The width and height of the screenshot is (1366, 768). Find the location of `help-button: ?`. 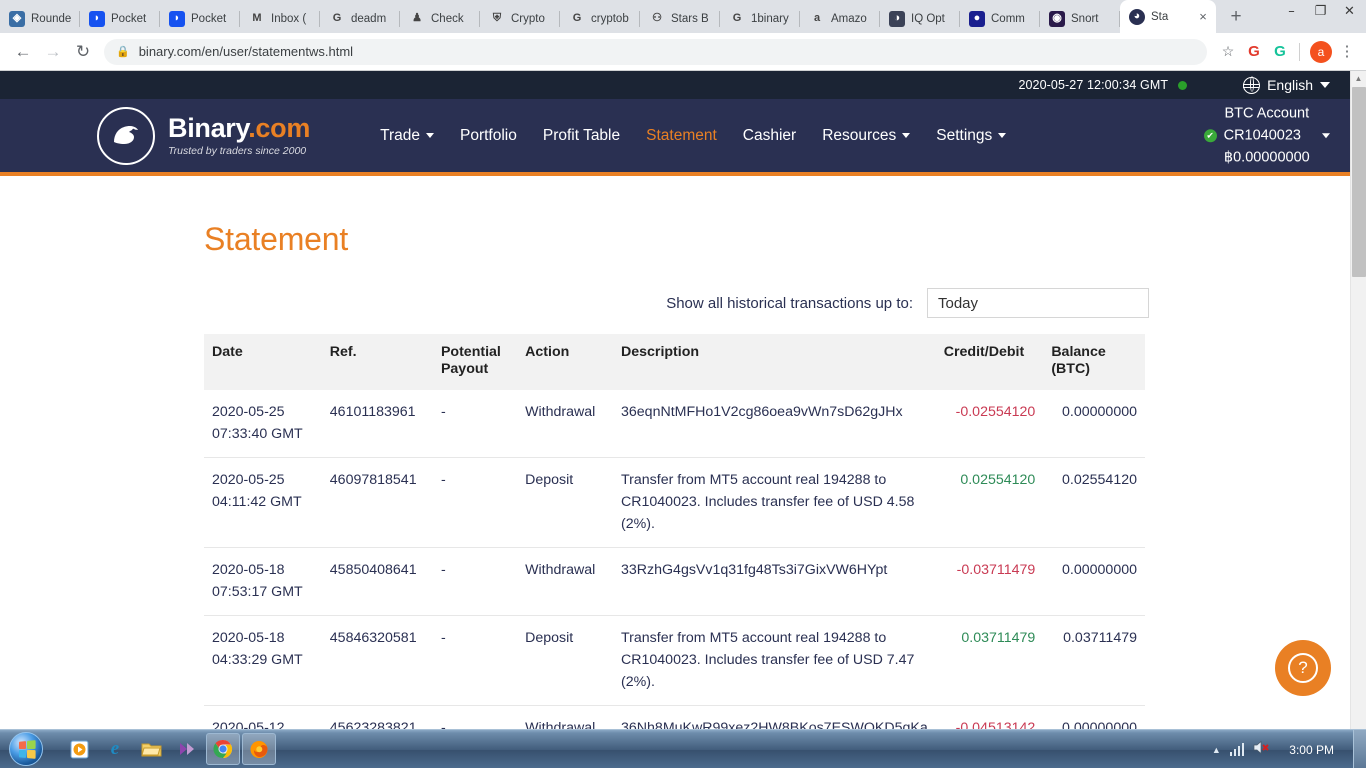

help-button: ? is located at coordinates (1303, 668).